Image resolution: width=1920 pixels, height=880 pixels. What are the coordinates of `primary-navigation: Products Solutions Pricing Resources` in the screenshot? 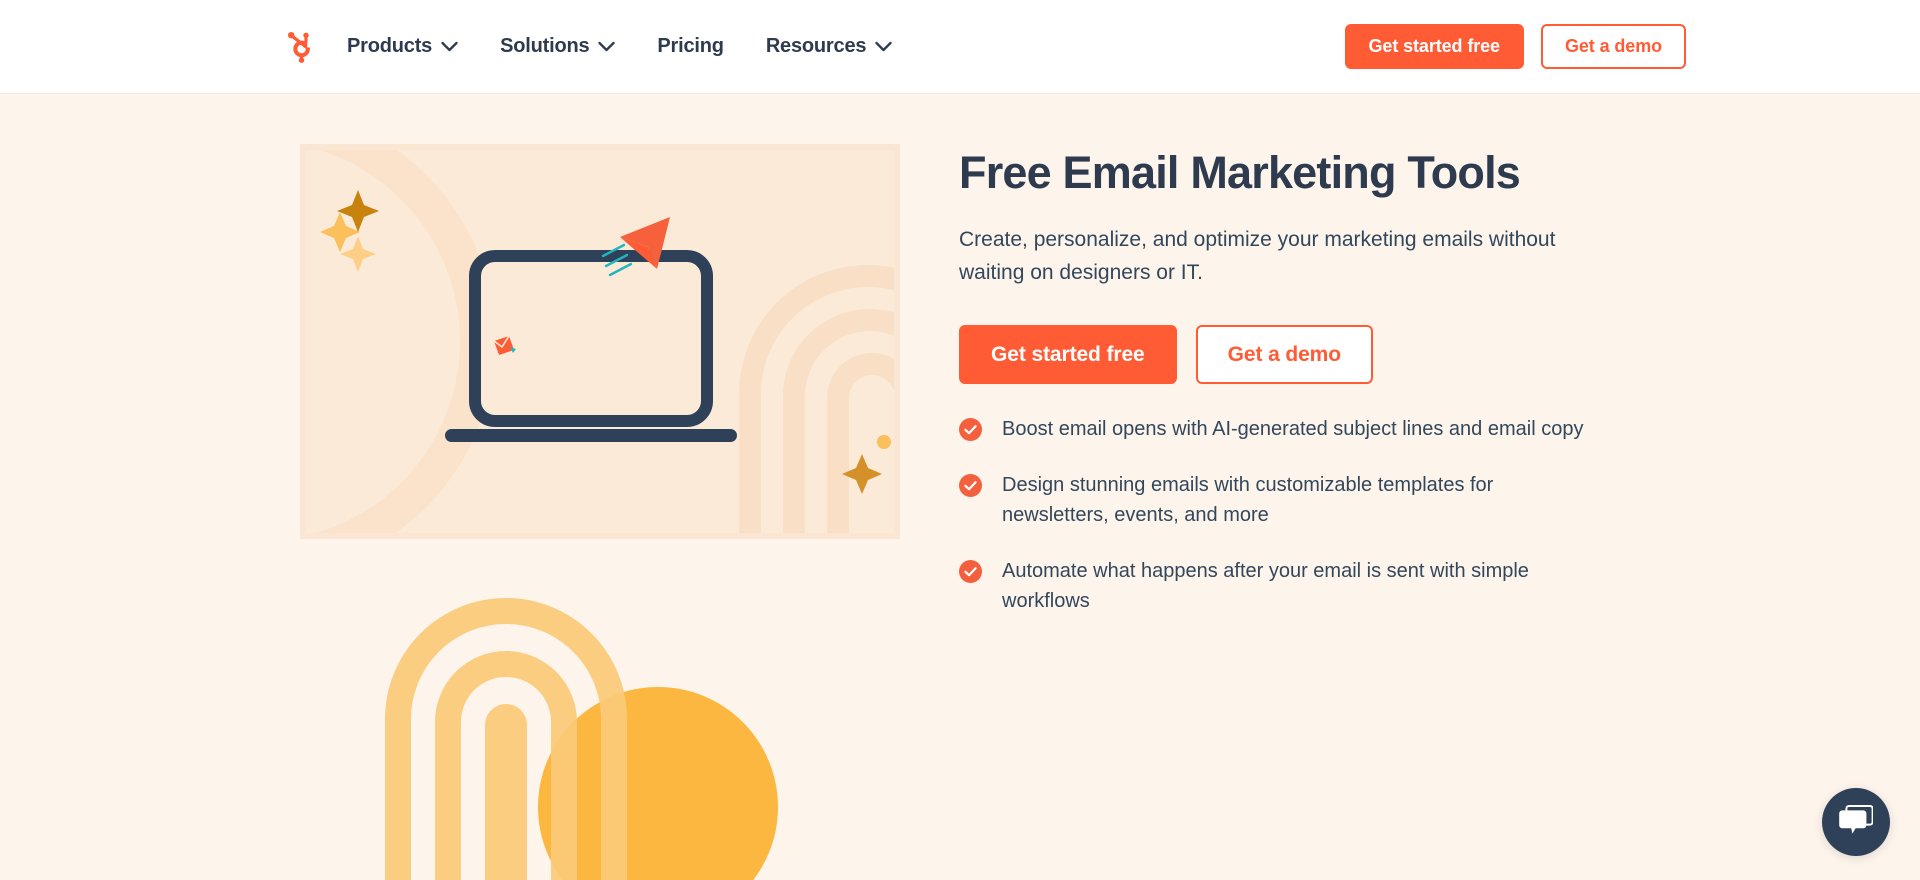 It's located at (619, 46).